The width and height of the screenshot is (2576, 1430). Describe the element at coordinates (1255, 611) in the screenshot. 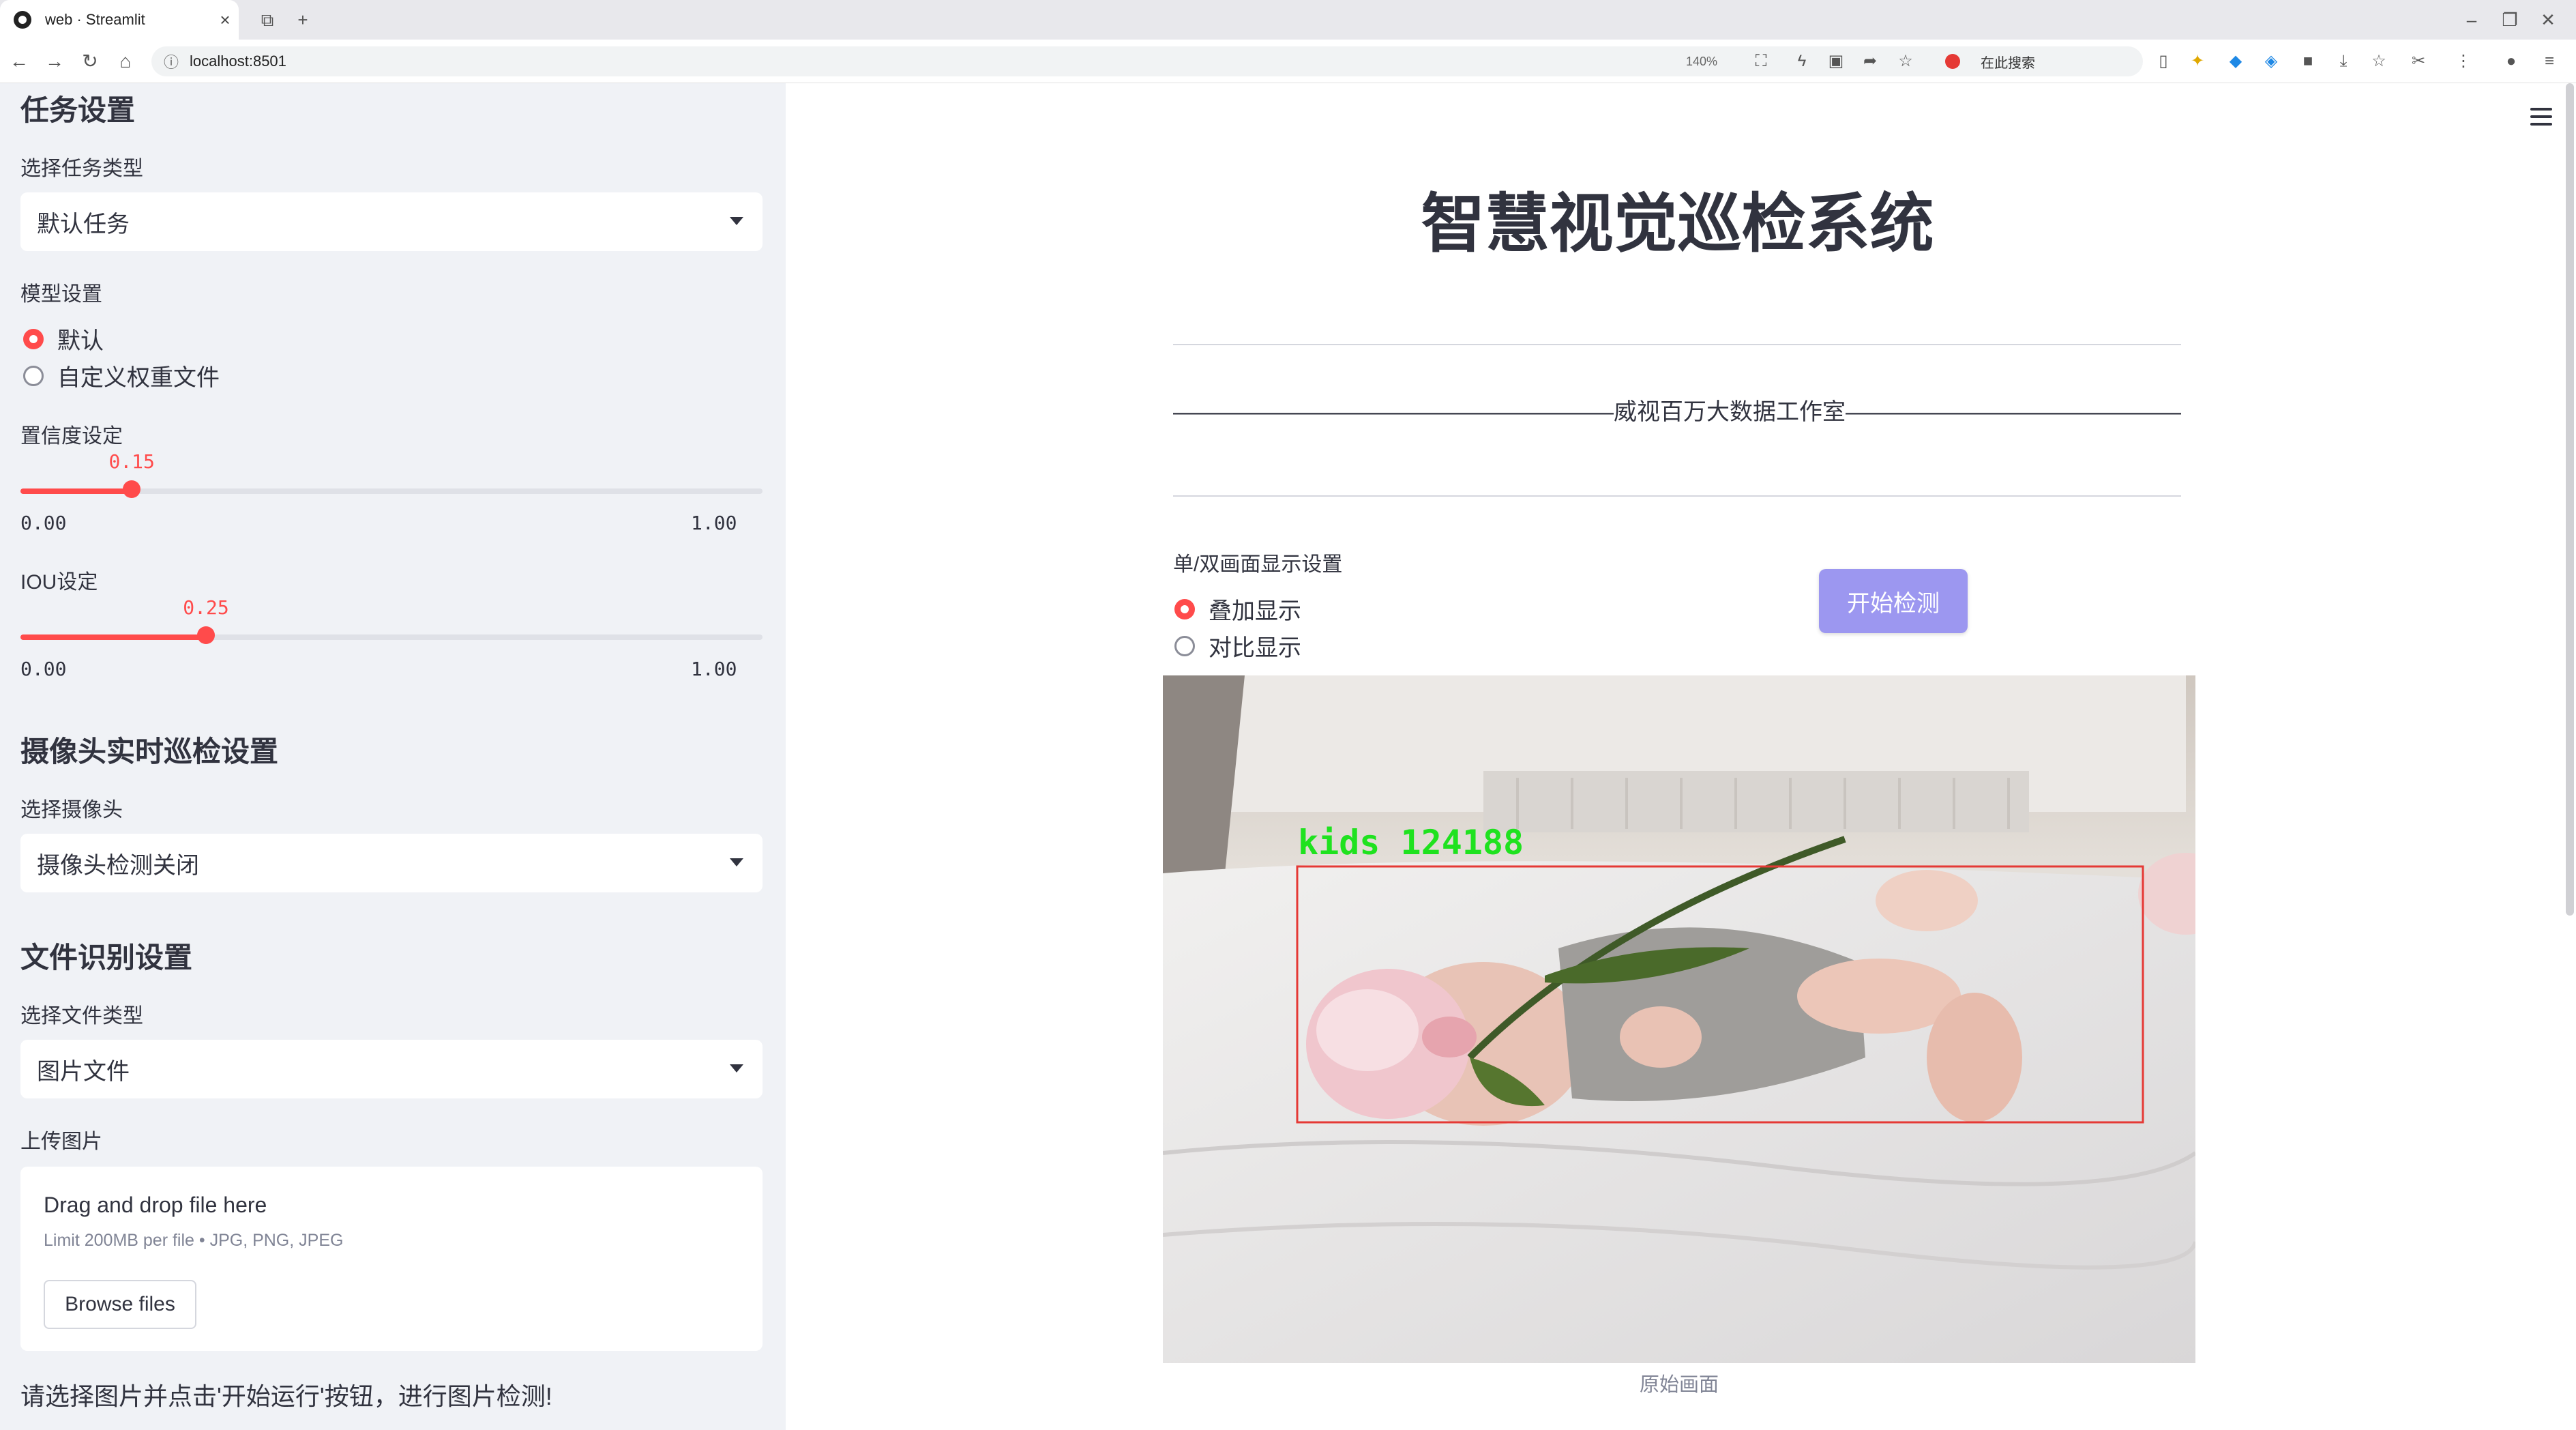

I see `radio-label: 叠加显示` at that location.